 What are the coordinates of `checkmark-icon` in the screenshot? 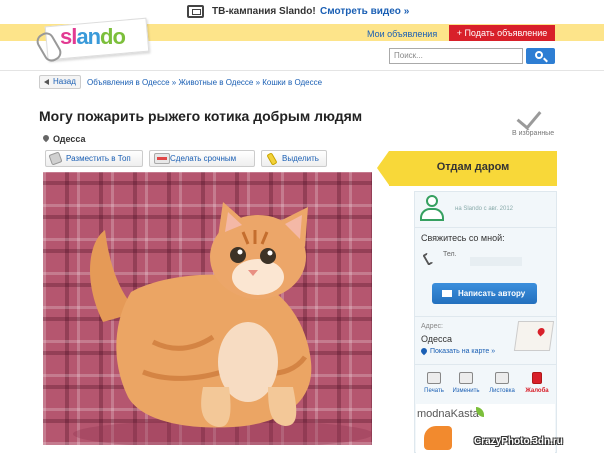 It's located at (529, 117).